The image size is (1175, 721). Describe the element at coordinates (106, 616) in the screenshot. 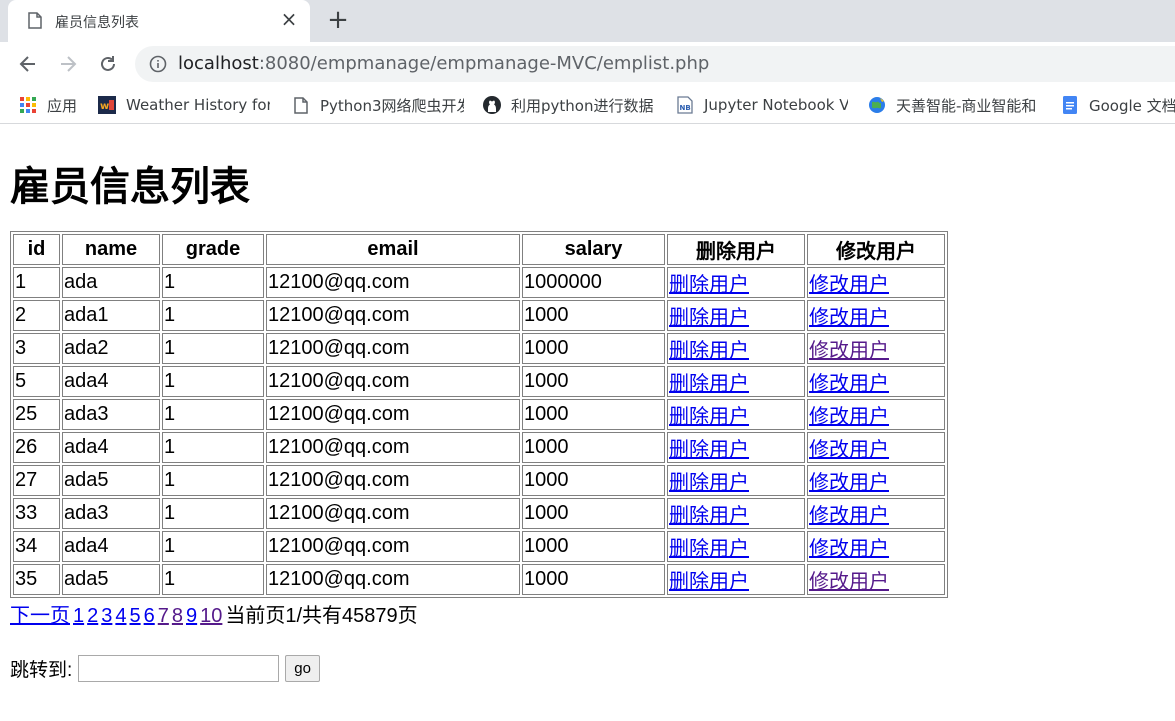

I see `page-link: 3` at that location.